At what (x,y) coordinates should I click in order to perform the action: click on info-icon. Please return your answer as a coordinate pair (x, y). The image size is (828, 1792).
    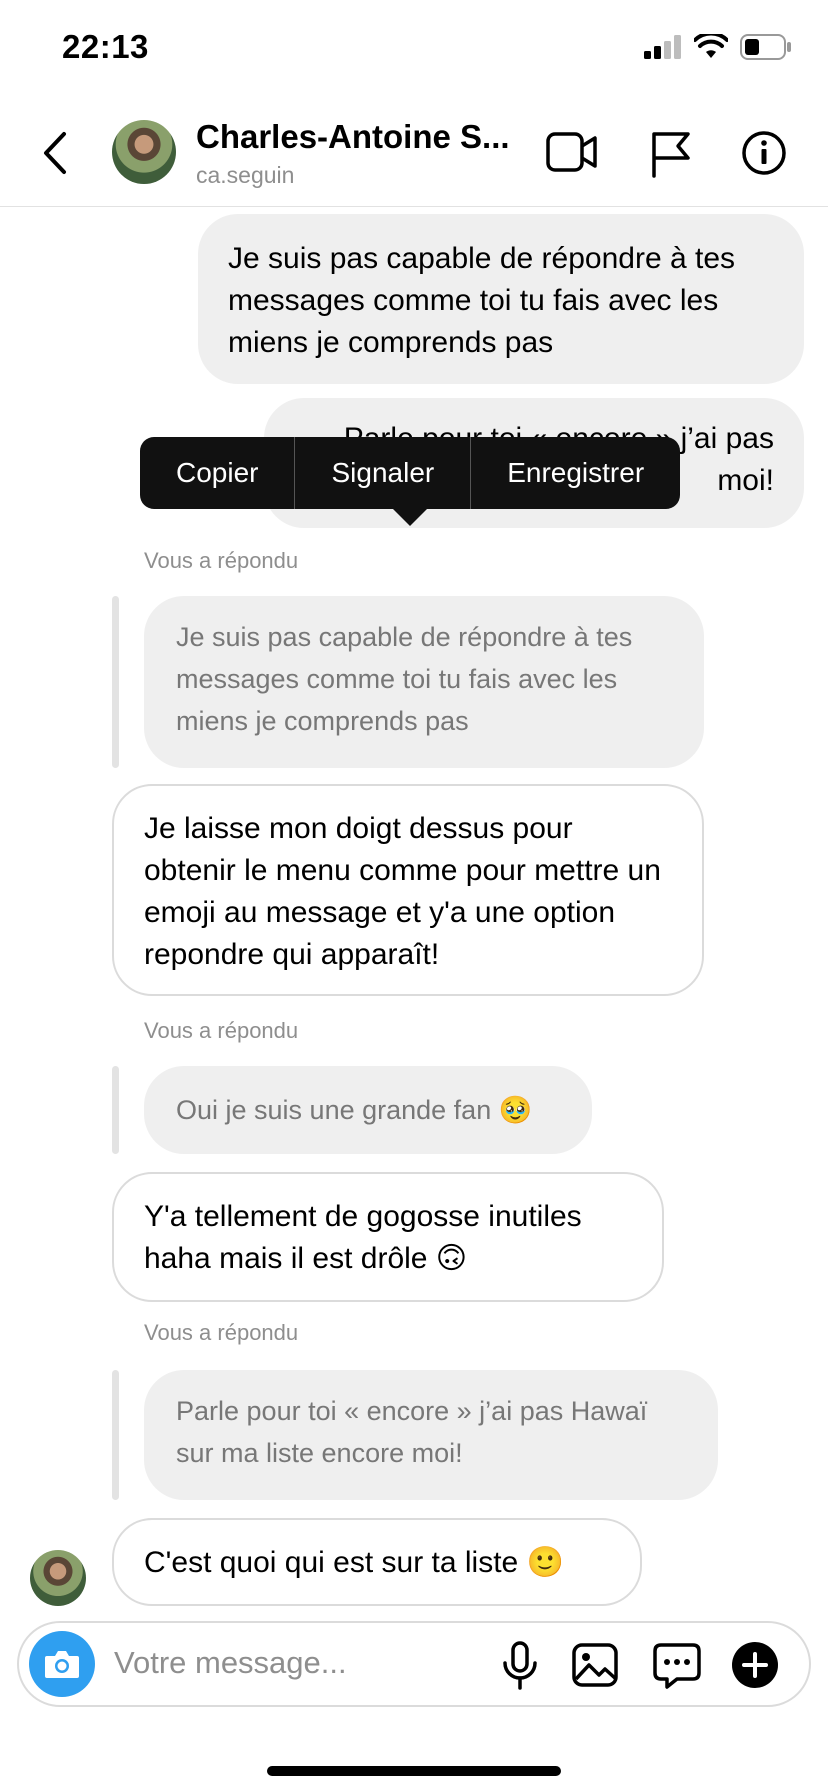
    Looking at the image, I should click on (764, 153).